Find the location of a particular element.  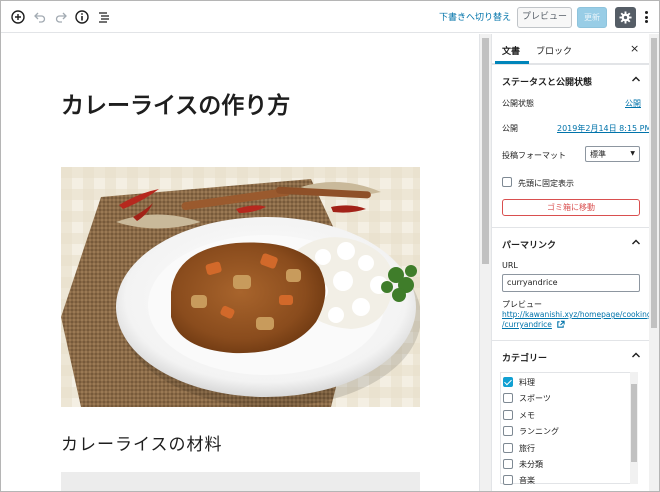

top-toolbar: 下書きへ切り替え プレビュー 更新 is located at coordinates (330, 17).